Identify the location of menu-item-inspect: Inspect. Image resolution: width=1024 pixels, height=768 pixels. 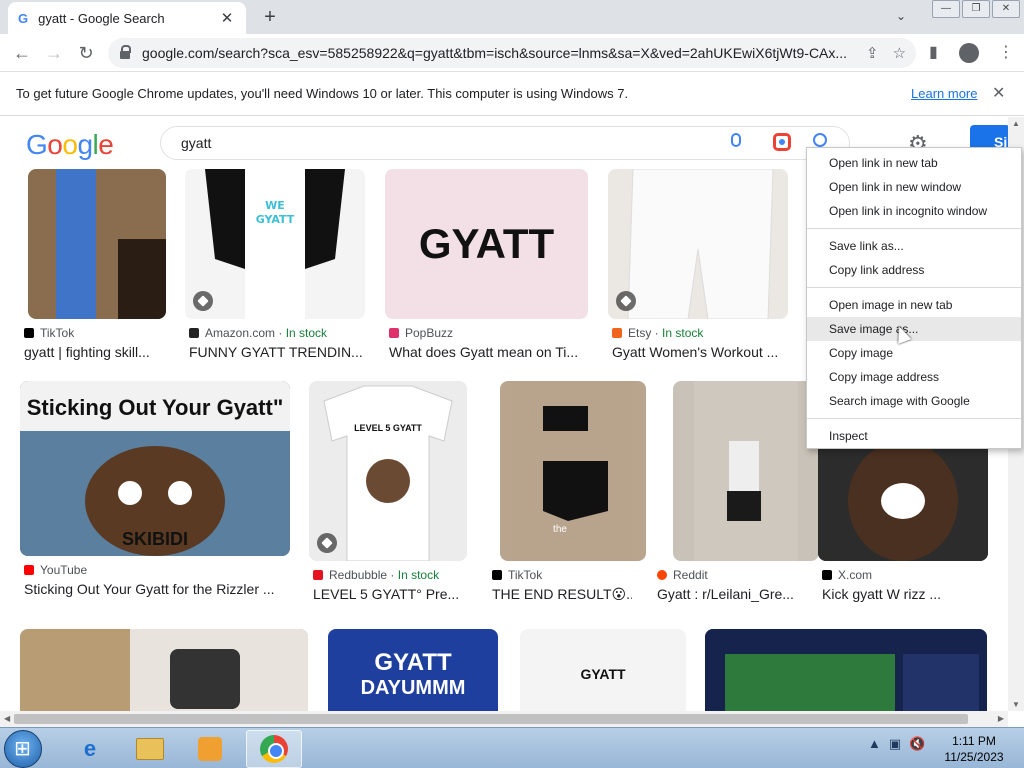
(914, 436).